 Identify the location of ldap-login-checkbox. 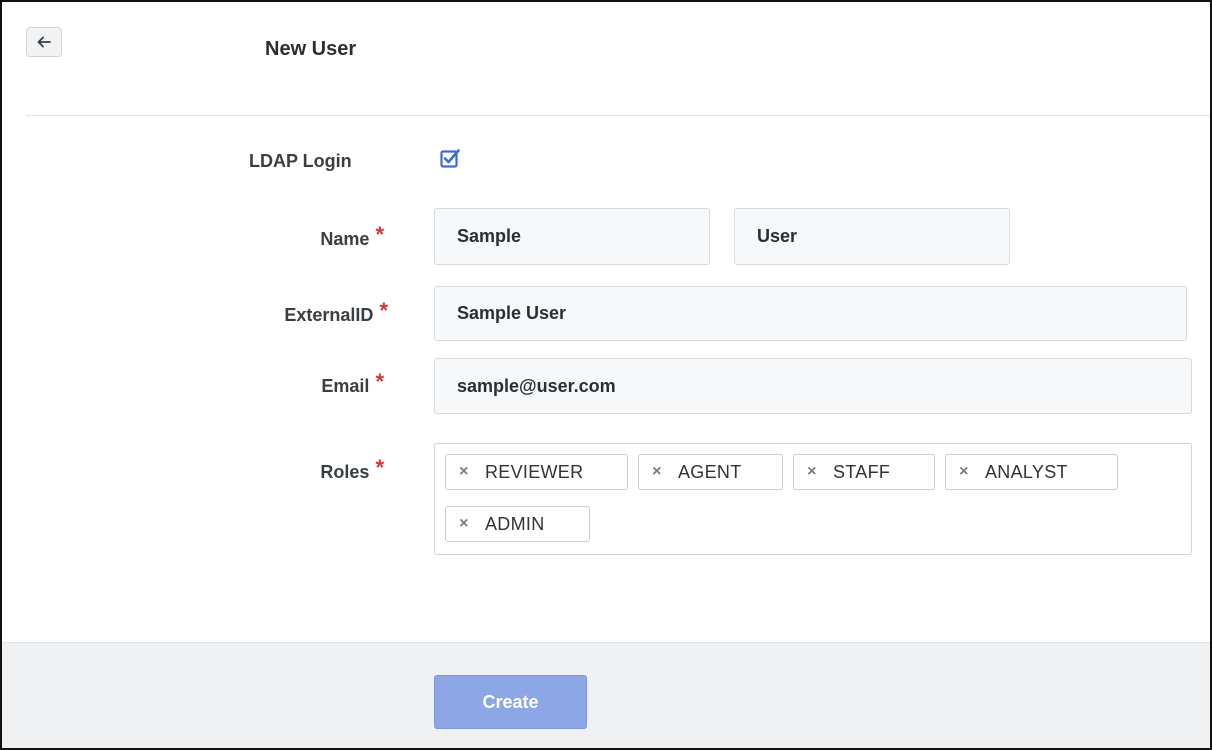
(450, 158).